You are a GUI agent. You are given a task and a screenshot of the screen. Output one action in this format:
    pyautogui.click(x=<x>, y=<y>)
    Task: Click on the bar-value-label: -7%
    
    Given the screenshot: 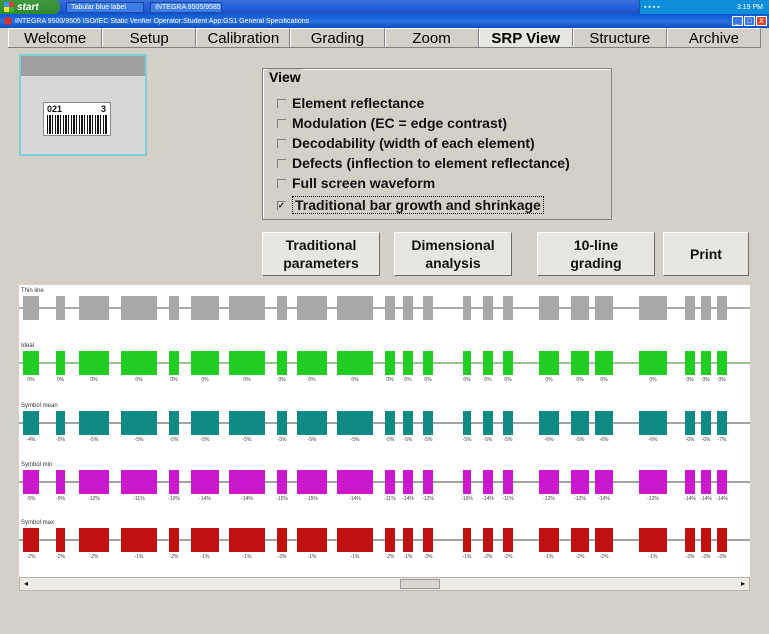 What is the action you would take?
    pyautogui.click(x=722, y=440)
    